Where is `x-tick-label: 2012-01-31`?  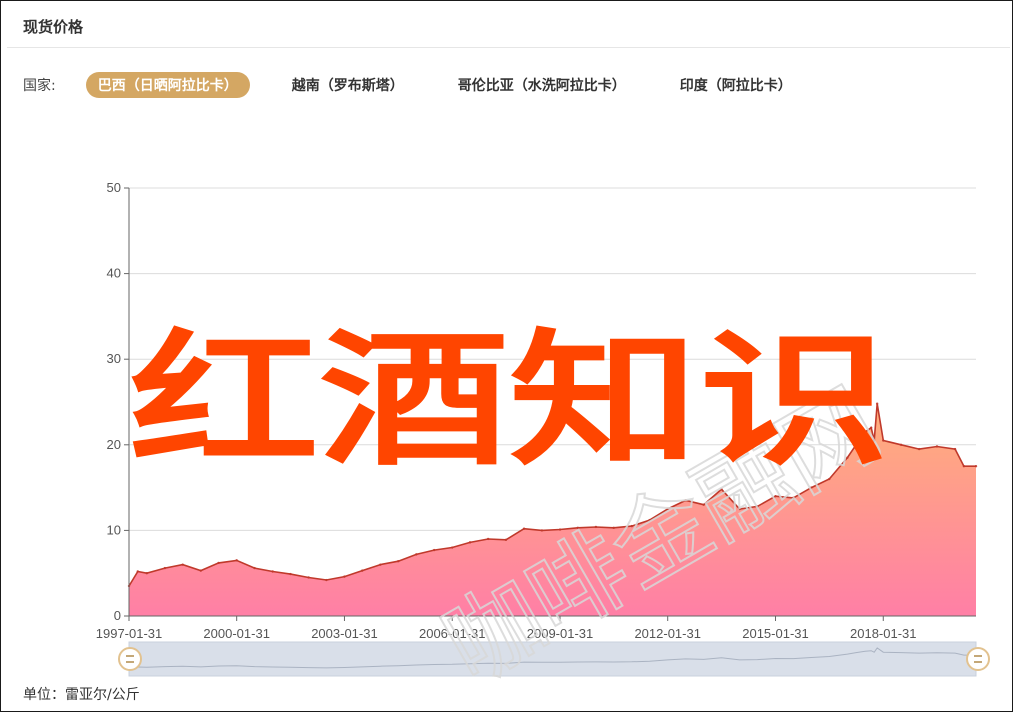
x-tick-label: 2012-01-31 is located at coordinates (667, 633).